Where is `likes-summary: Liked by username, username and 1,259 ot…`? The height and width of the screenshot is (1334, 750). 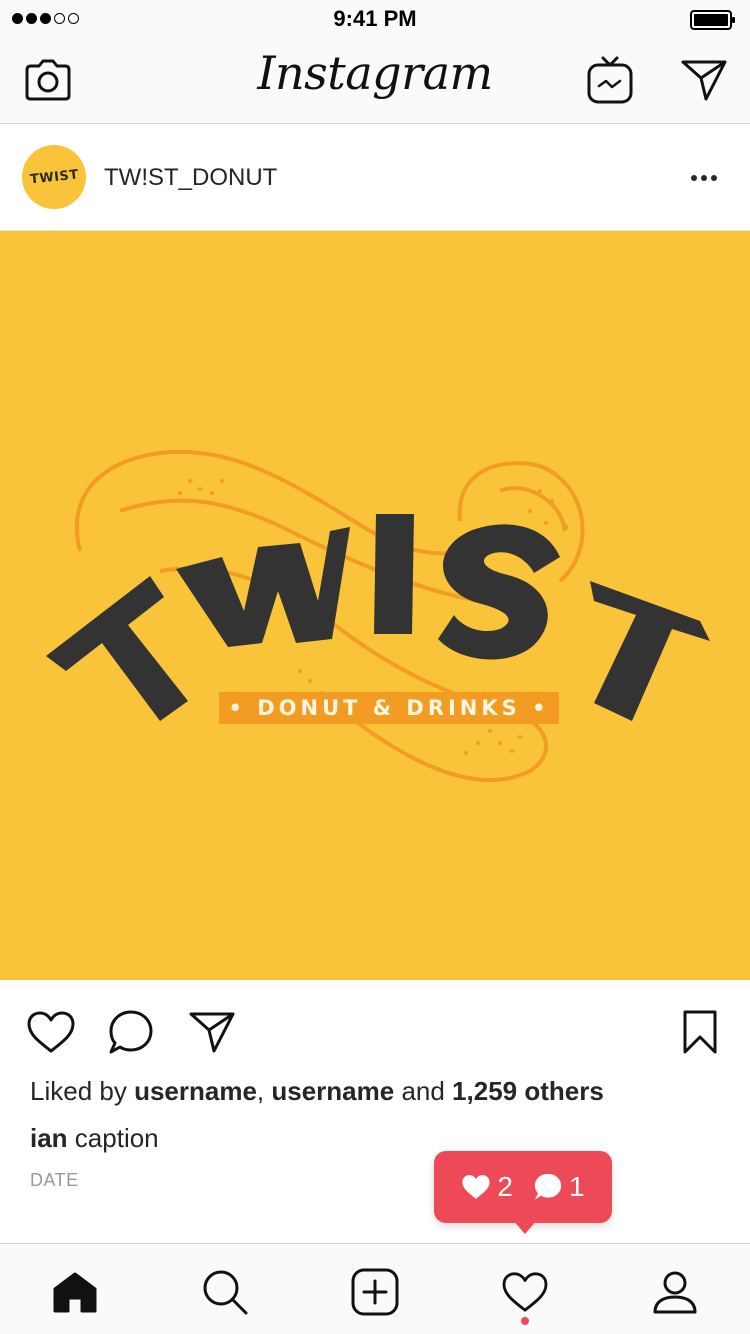 likes-summary: Liked by username, username and 1,259 ot… is located at coordinates (317, 1091).